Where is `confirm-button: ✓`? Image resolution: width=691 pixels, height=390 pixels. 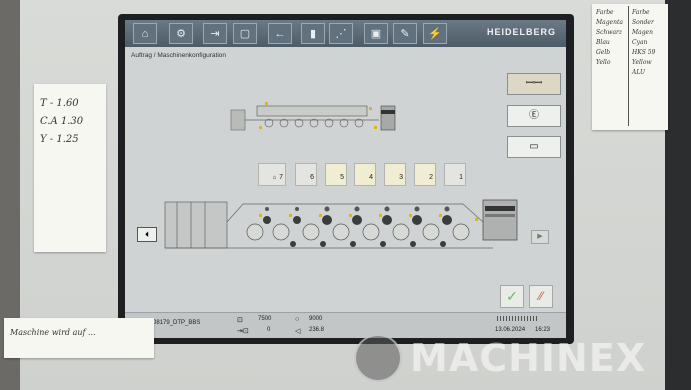 confirm-button: ✓ is located at coordinates (512, 296).